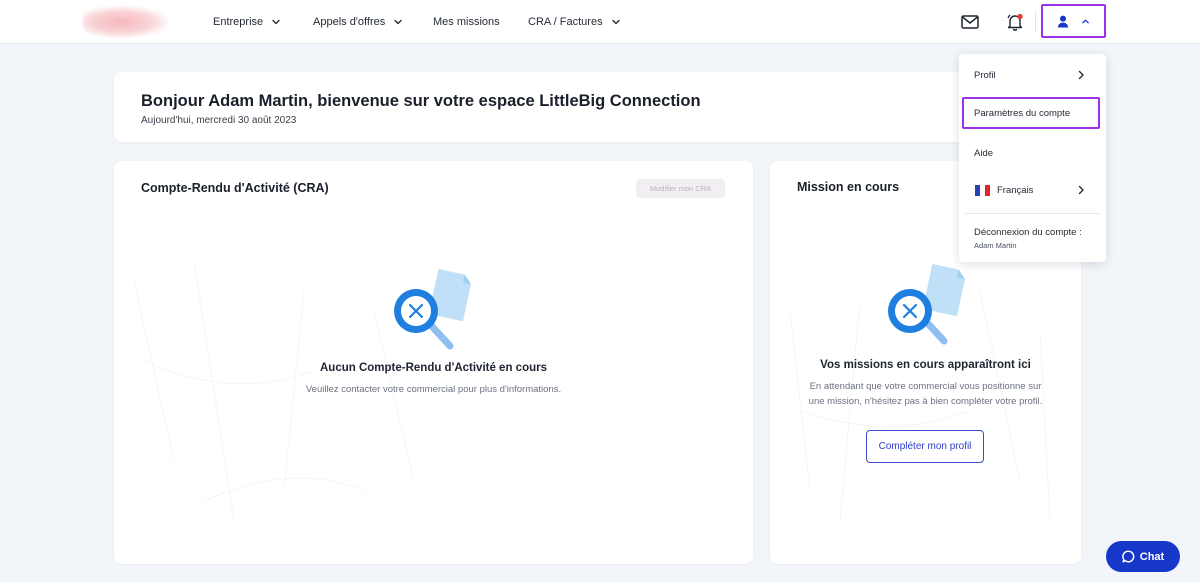  I want to click on menu-item-language: Français, so click(1015, 190).